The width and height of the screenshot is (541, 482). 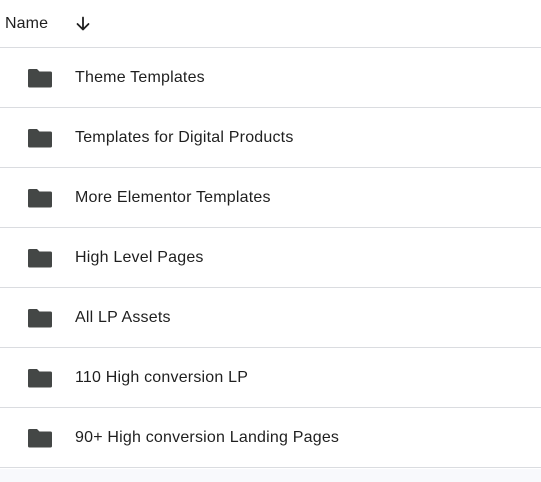 I want to click on folder-row: High Level Pages, so click(x=270, y=258).